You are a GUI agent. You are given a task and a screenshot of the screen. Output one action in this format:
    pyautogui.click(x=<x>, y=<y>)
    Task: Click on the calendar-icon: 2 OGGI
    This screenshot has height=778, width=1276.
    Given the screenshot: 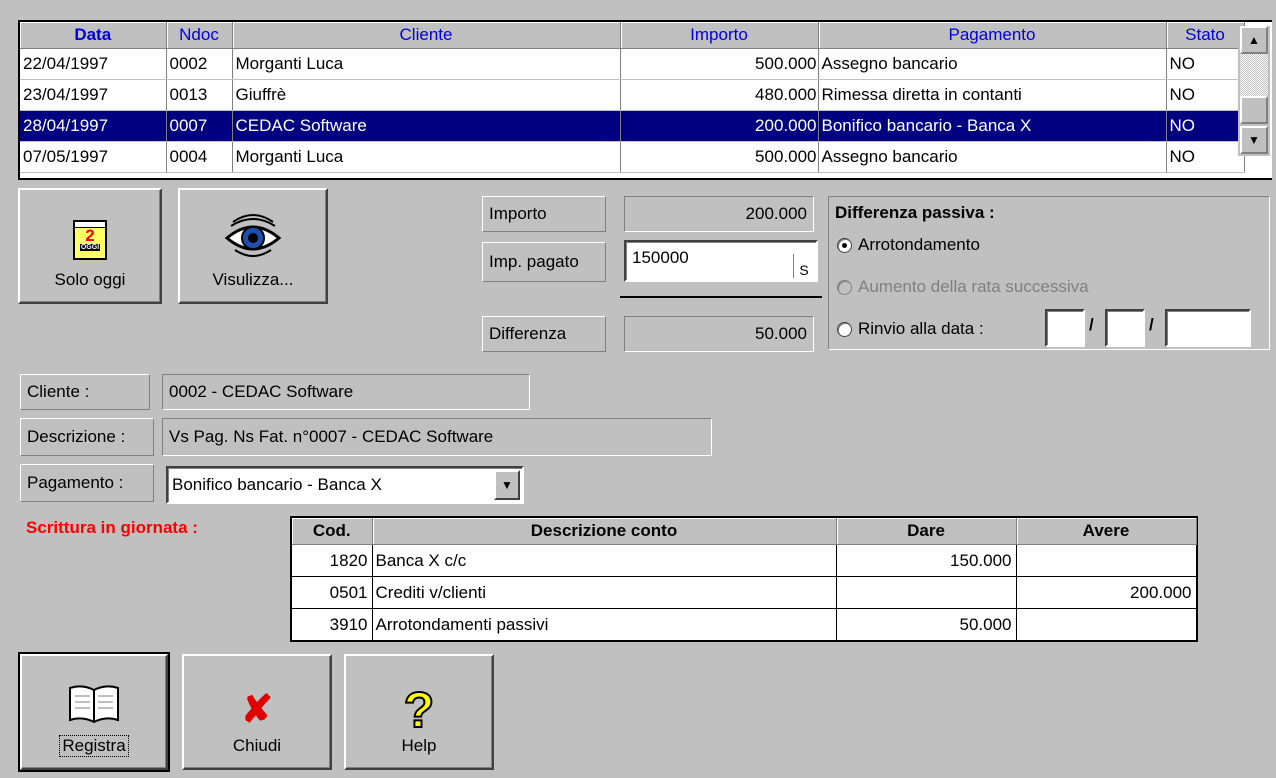 What is the action you would take?
    pyautogui.click(x=90, y=240)
    